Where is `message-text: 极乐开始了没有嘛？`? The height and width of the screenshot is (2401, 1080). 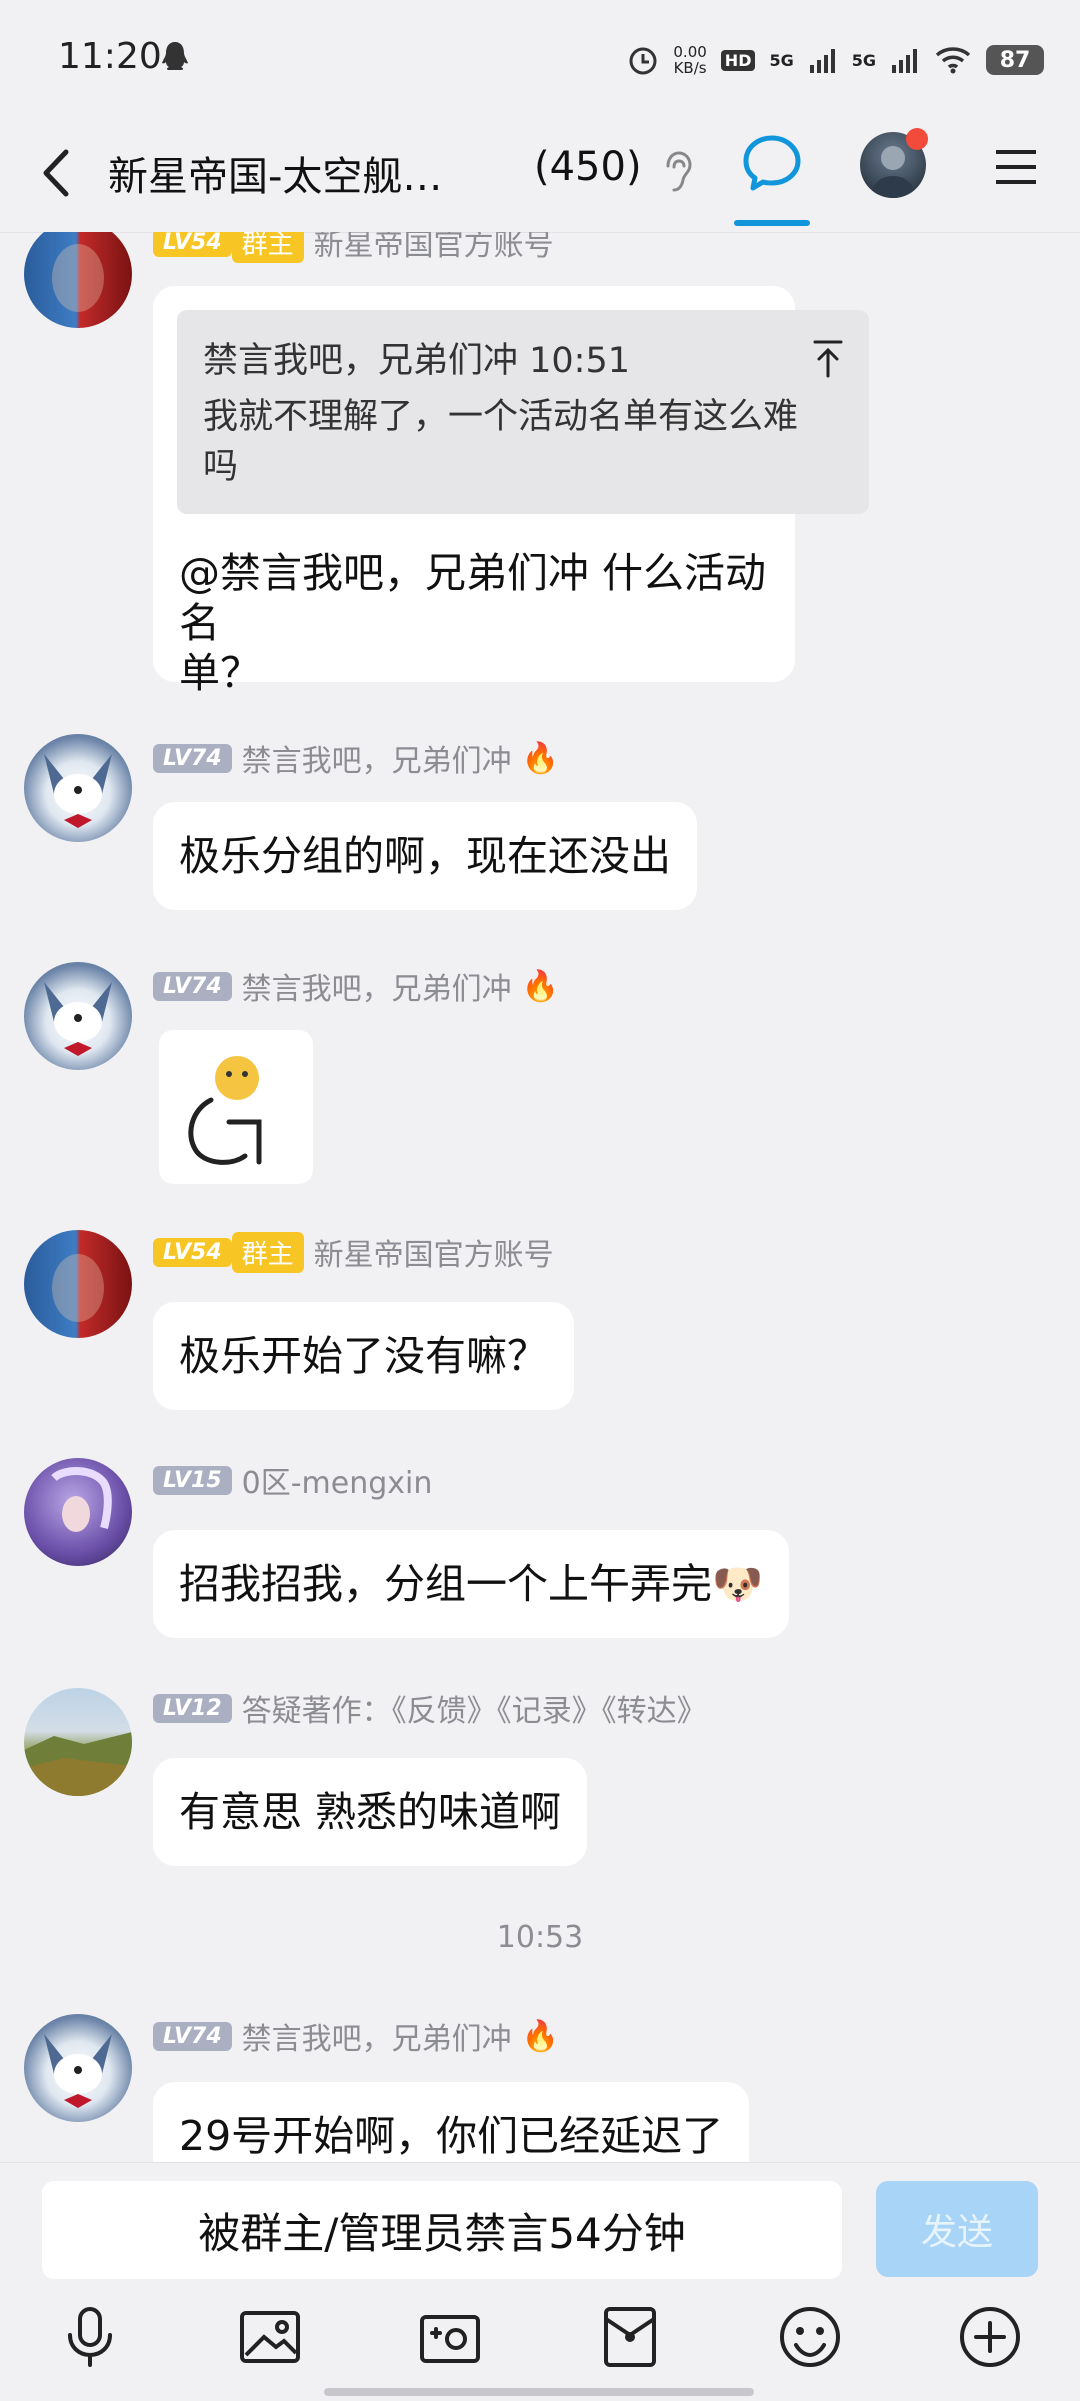
message-text: 极乐开始了没有嘛？ is located at coordinates (363, 1356).